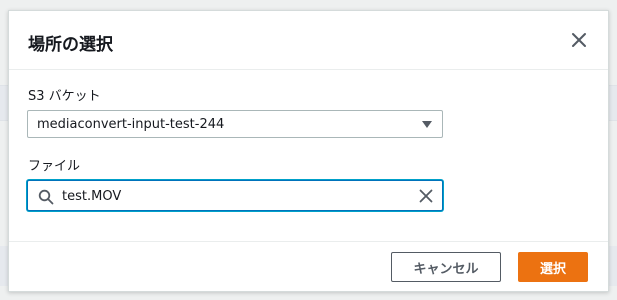 Image resolution: width=617 pixels, height=300 pixels. I want to click on file-search-box, so click(235, 195).